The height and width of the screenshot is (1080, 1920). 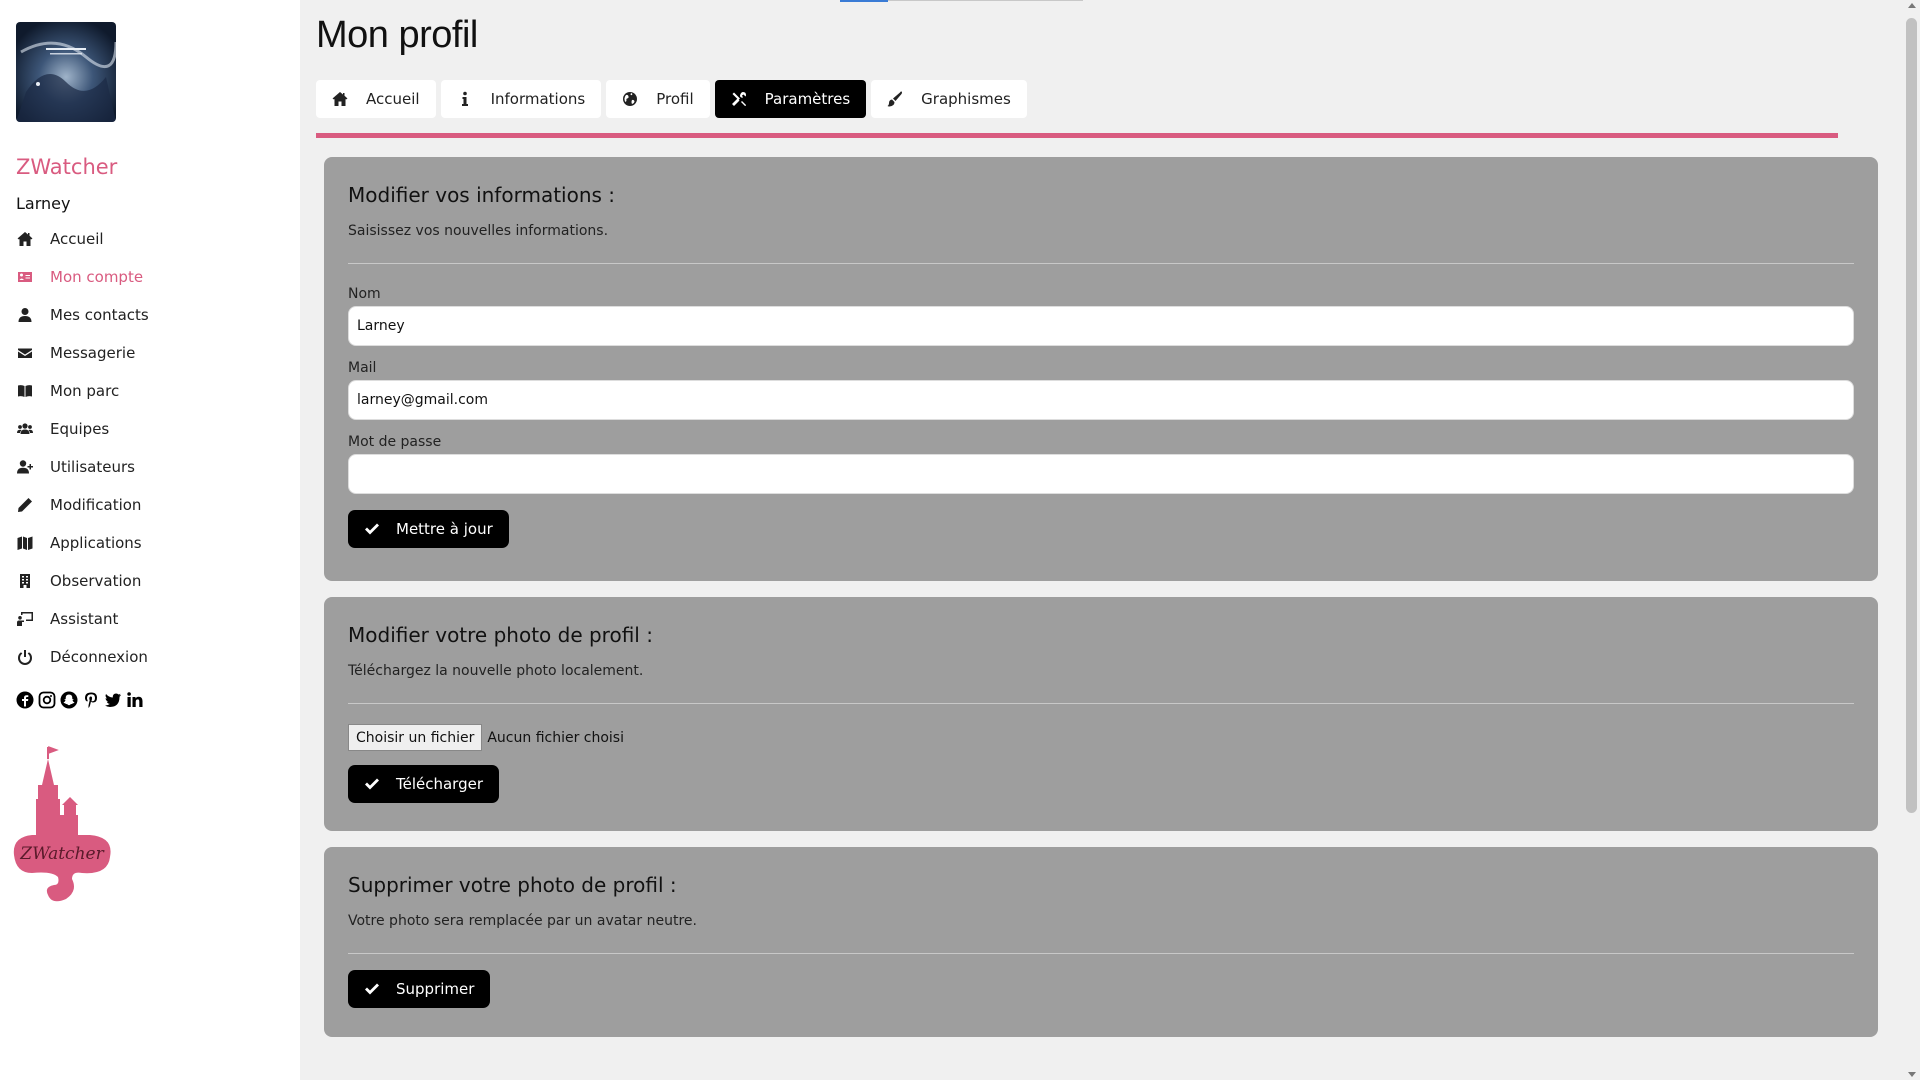 I want to click on sidebar-item-accueil: Accueil, so click(x=82, y=239).